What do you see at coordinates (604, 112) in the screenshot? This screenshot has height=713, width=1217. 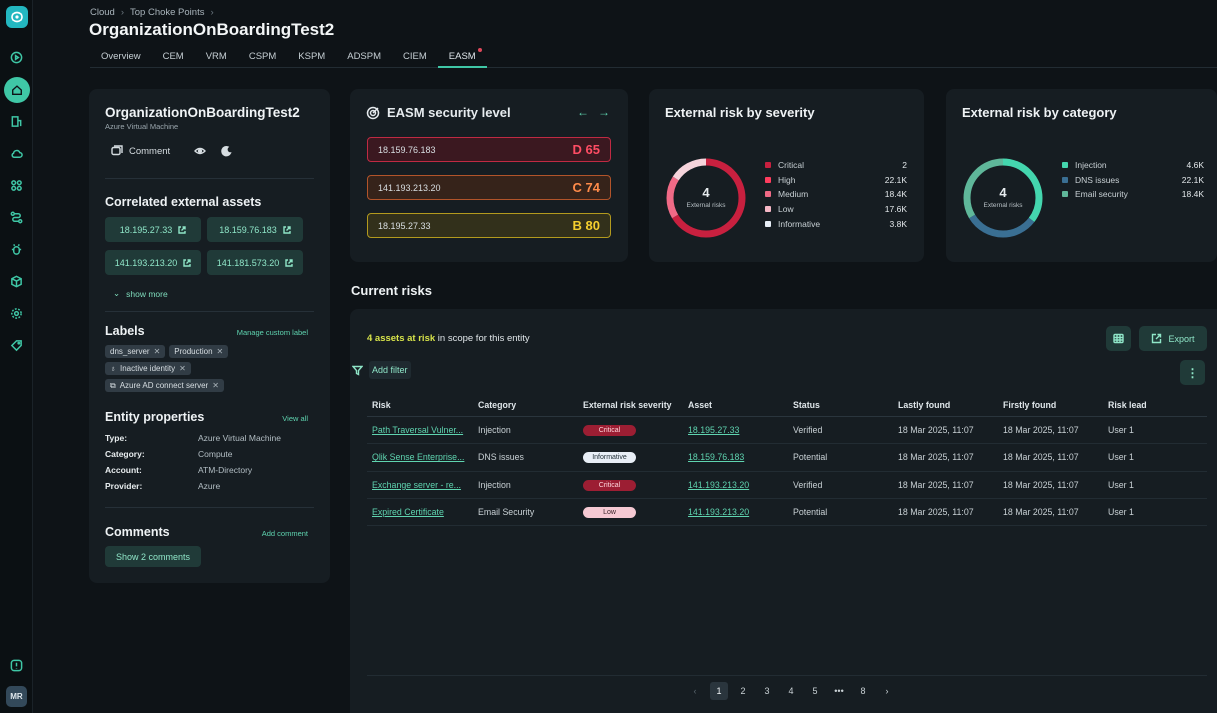 I see `arrow-right-icon: →` at bounding box center [604, 112].